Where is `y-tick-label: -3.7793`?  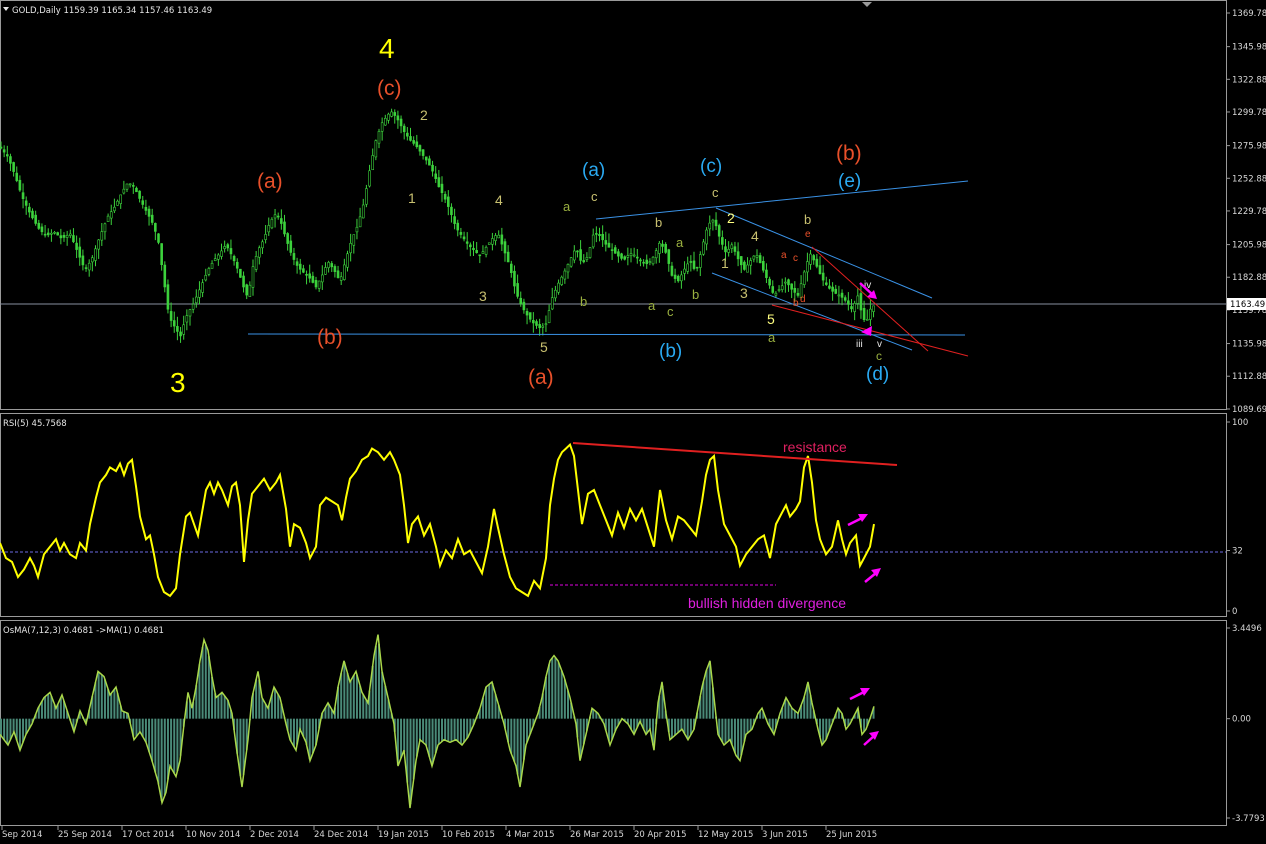 y-tick-label: -3.7793 is located at coordinates (1248, 819).